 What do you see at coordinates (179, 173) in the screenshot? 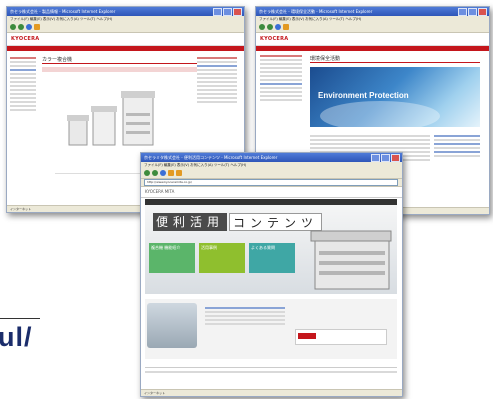
I see `favorites-icon` at bounding box center [179, 173].